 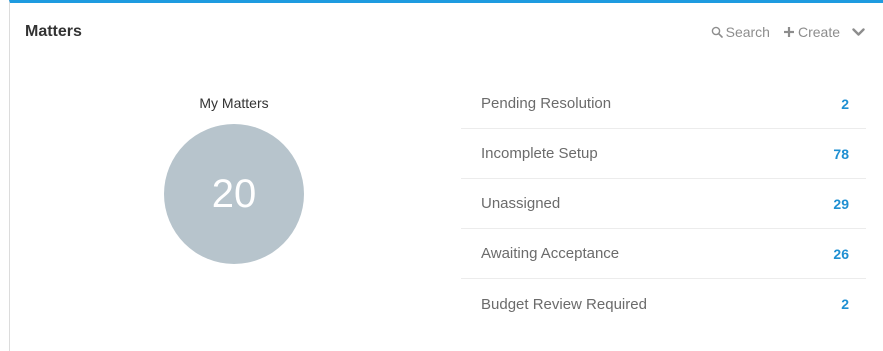 I want to click on my-matters-count-circle: 20, so click(x=234, y=194).